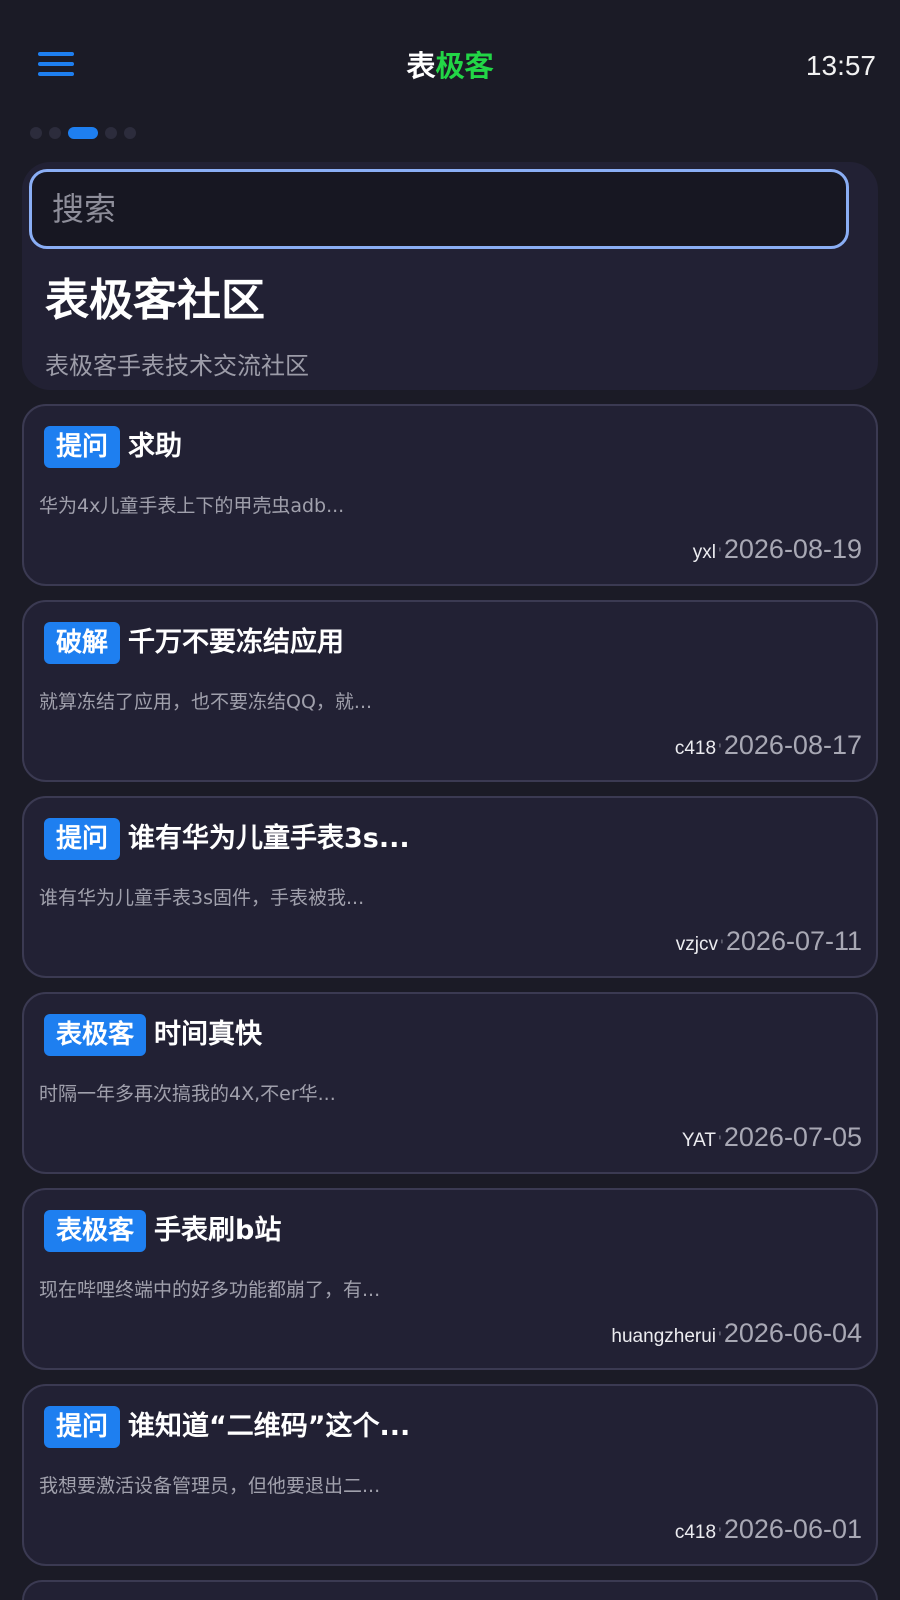 The height and width of the screenshot is (1600, 900). What do you see at coordinates (699, 1140) in the screenshot?
I see `post-author: YAT` at bounding box center [699, 1140].